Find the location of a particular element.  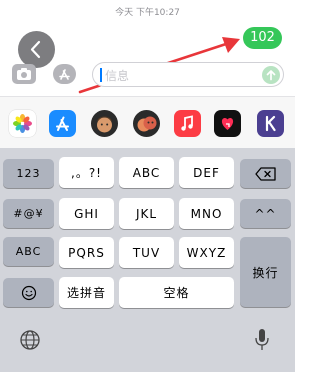

memoji-app-icon is located at coordinates (104, 123).